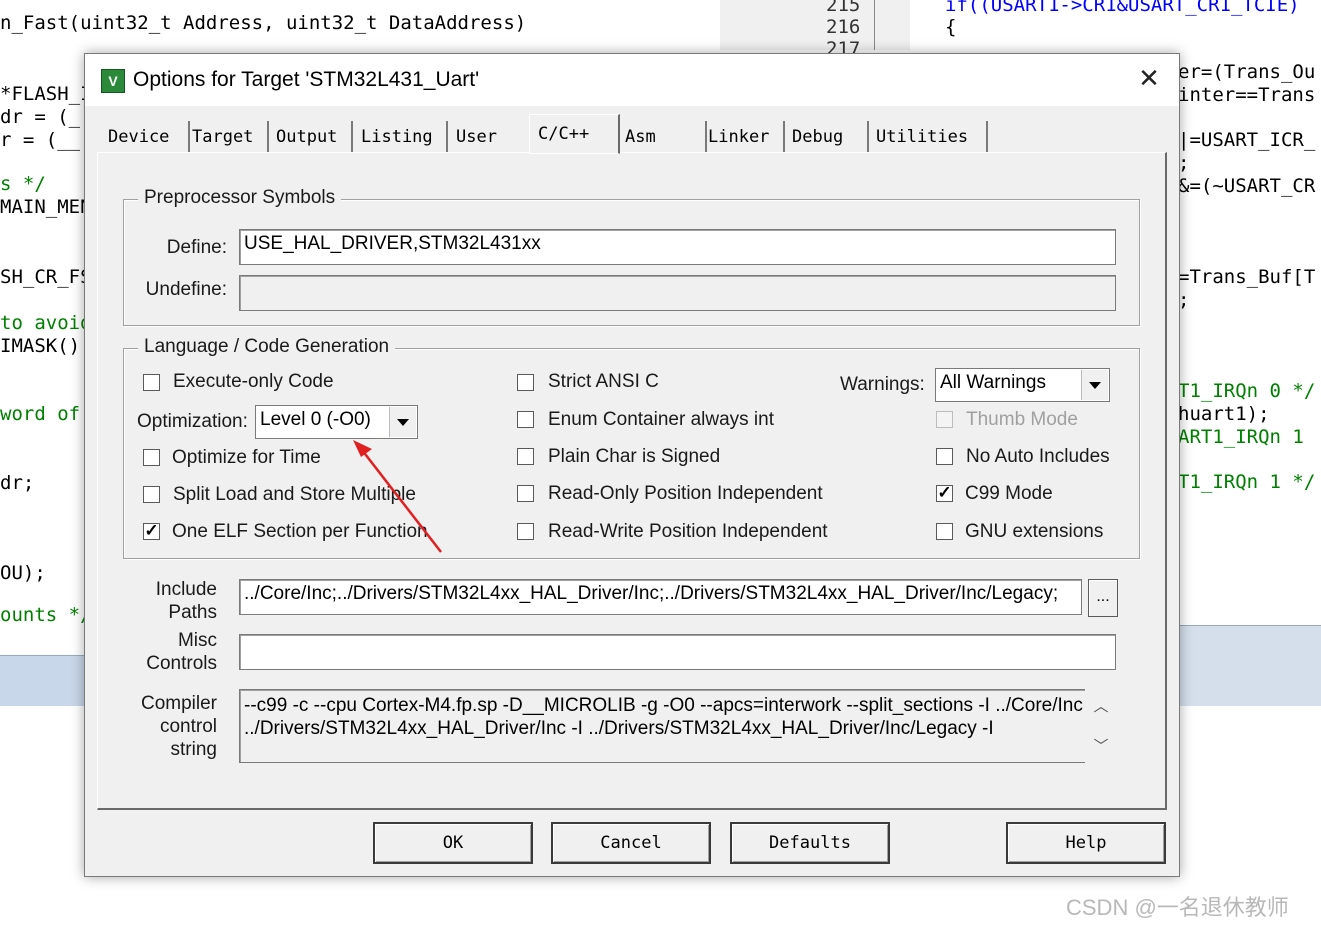 The width and height of the screenshot is (1321, 927). What do you see at coordinates (306, 79) in the screenshot?
I see `dialog-title: Options for Target 'STM32L431_Uart'` at bounding box center [306, 79].